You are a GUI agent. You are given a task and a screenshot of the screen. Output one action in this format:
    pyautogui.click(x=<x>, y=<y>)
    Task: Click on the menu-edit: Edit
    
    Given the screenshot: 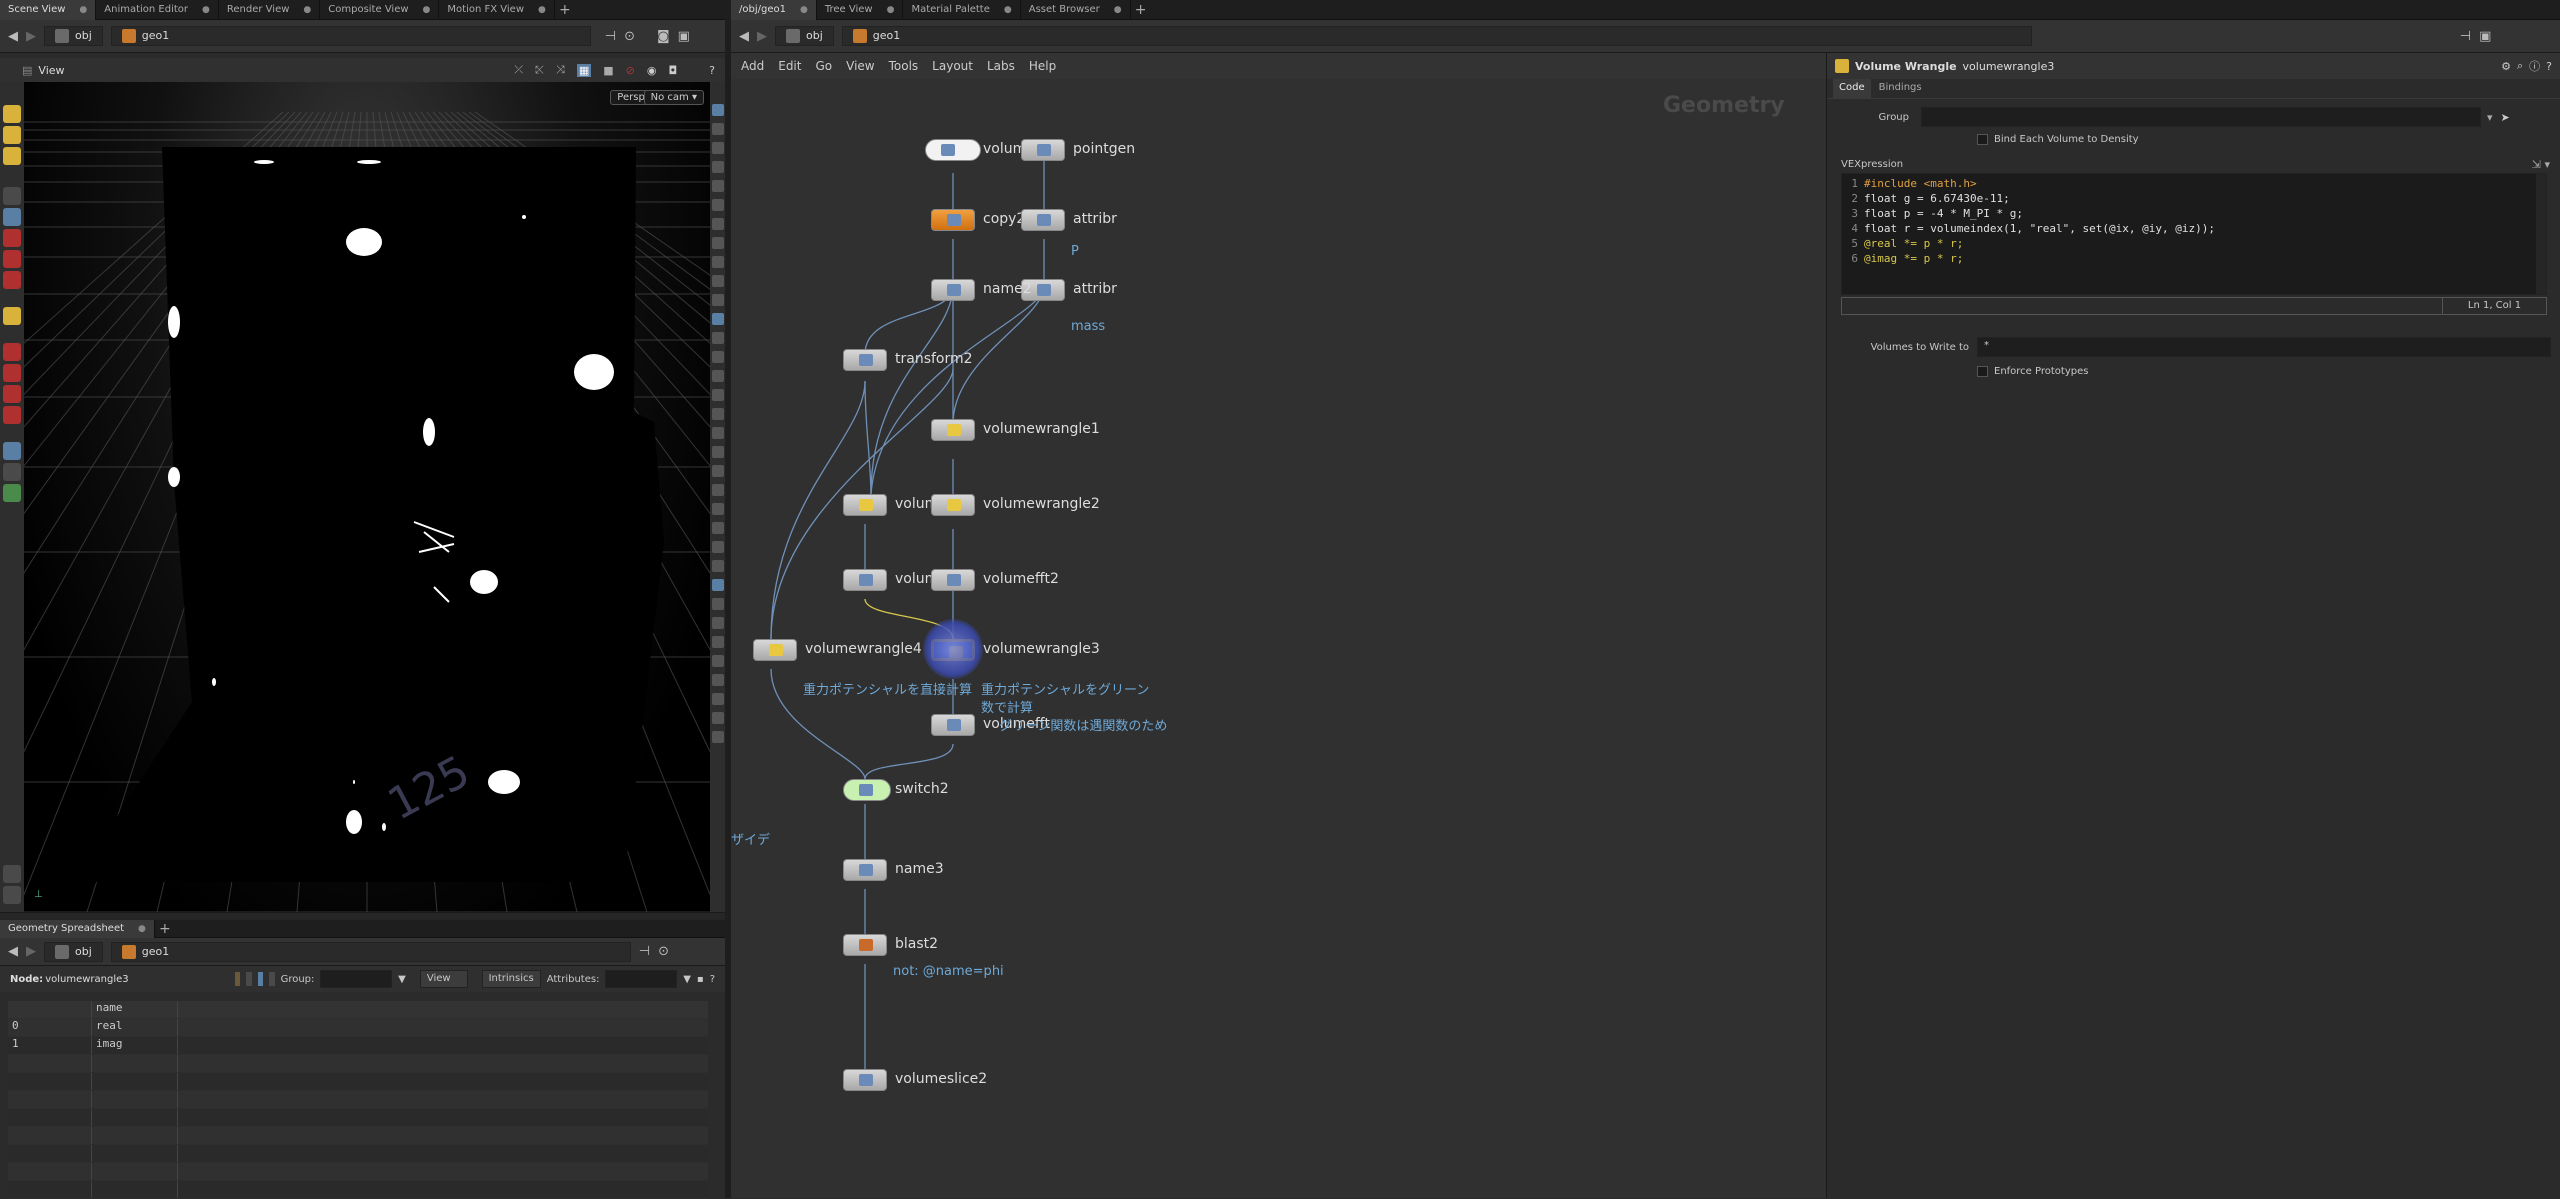 What is the action you would take?
    pyautogui.click(x=789, y=66)
    